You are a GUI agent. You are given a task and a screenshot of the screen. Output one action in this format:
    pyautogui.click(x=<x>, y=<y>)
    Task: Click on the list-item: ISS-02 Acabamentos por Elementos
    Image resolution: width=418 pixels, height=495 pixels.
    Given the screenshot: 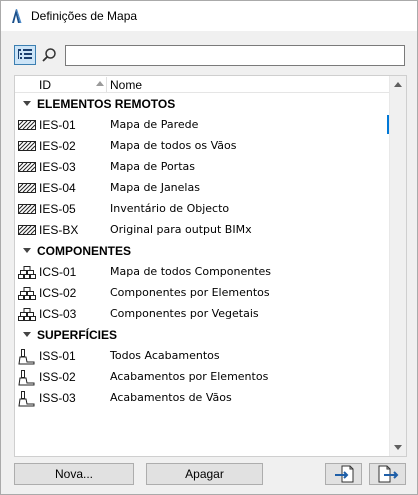 What is the action you would take?
    pyautogui.click(x=202, y=376)
    